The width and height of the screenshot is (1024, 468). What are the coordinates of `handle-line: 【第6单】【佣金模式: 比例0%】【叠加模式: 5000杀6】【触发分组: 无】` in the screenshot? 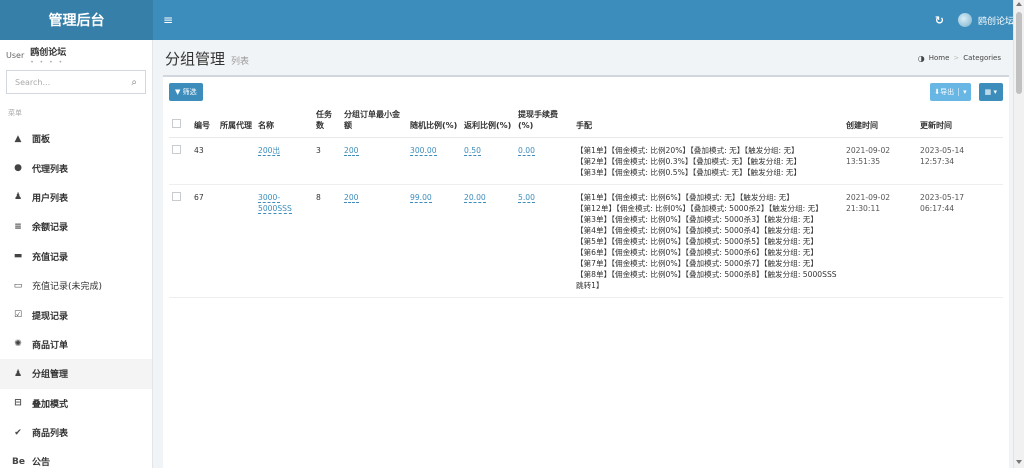 It's located at (697, 252).